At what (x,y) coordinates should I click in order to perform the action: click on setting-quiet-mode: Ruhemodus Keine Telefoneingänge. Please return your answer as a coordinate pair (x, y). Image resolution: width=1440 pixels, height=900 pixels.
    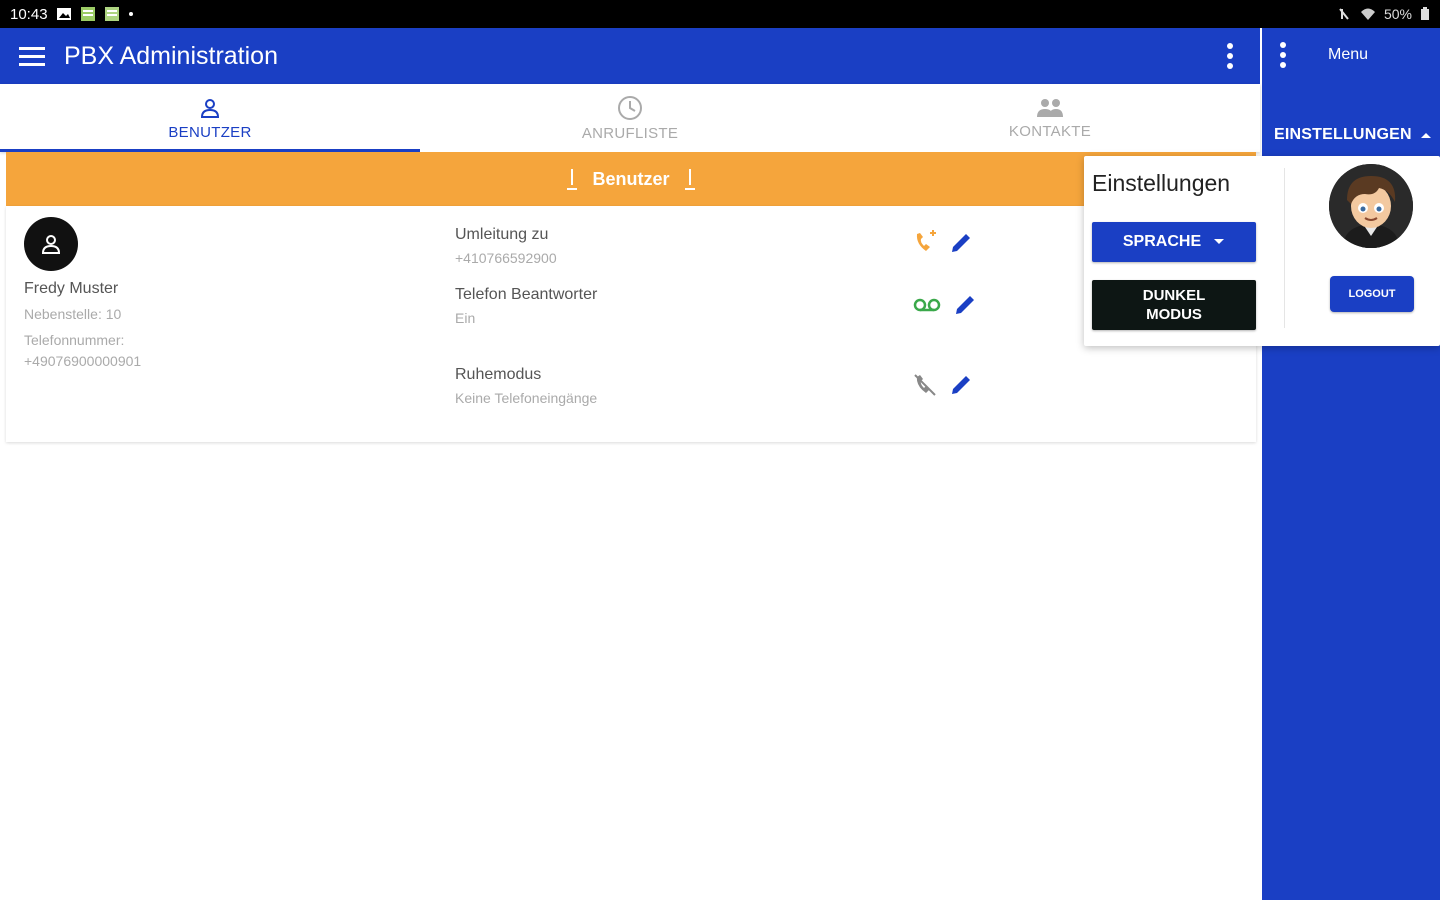
    Looking at the image, I should click on (526, 386).